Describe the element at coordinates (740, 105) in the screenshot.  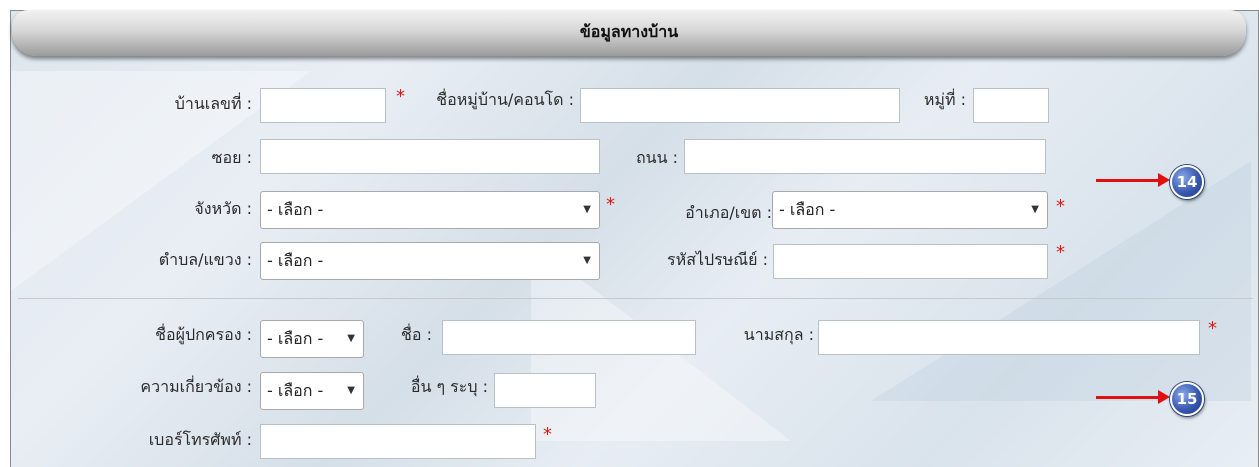
I see `village-input` at that location.